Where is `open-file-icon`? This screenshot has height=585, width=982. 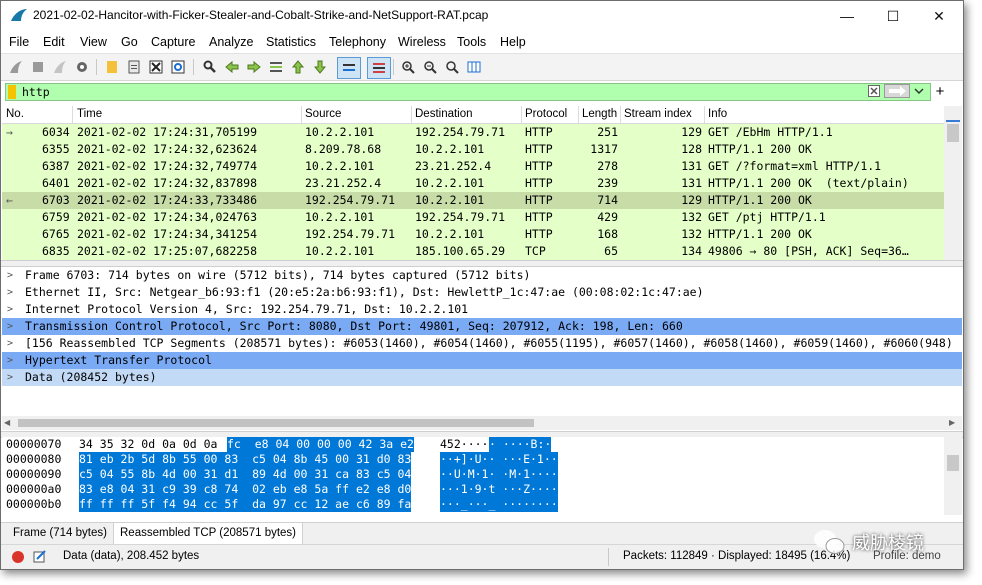 open-file-icon is located at coordinates (112, 67).